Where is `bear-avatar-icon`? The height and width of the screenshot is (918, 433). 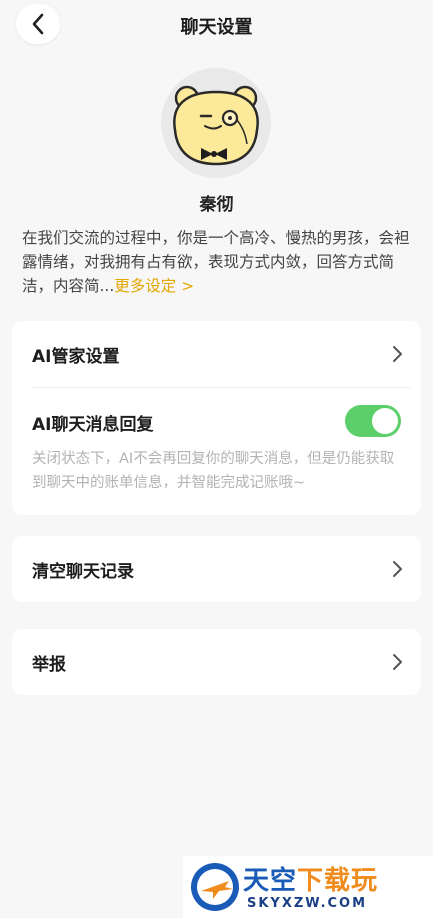
bear-avatar-icon is located at coordinates (216, 125).